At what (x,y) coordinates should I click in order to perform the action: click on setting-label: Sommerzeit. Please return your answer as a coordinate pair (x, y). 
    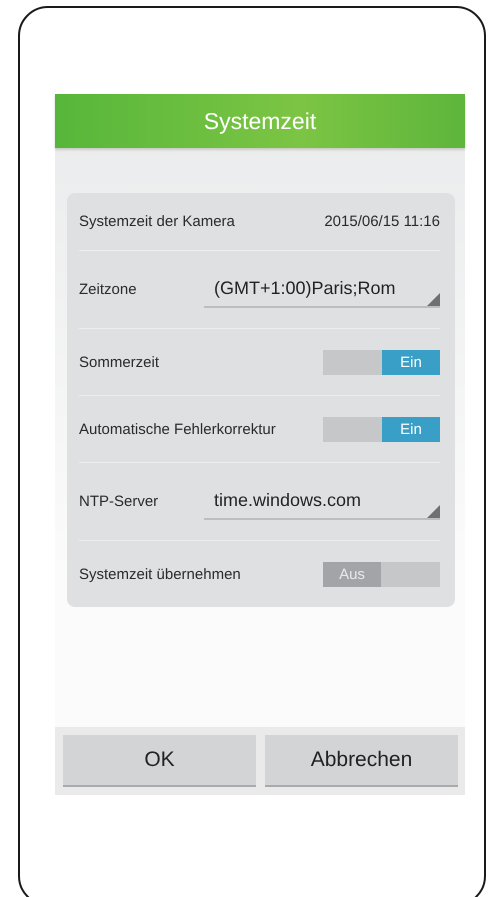
    Looking at the image, I should click on (119, 362).